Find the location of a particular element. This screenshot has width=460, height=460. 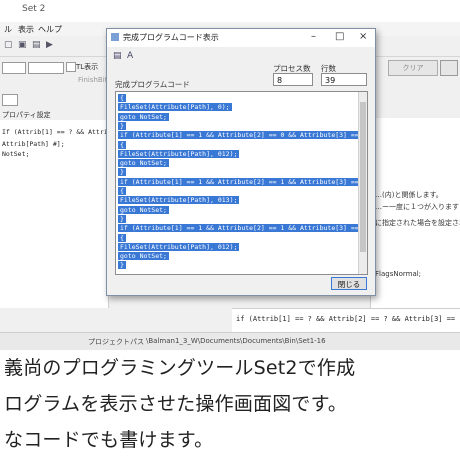

code-field-label: 完成プログラムコード is located at coordinates (152, 84).